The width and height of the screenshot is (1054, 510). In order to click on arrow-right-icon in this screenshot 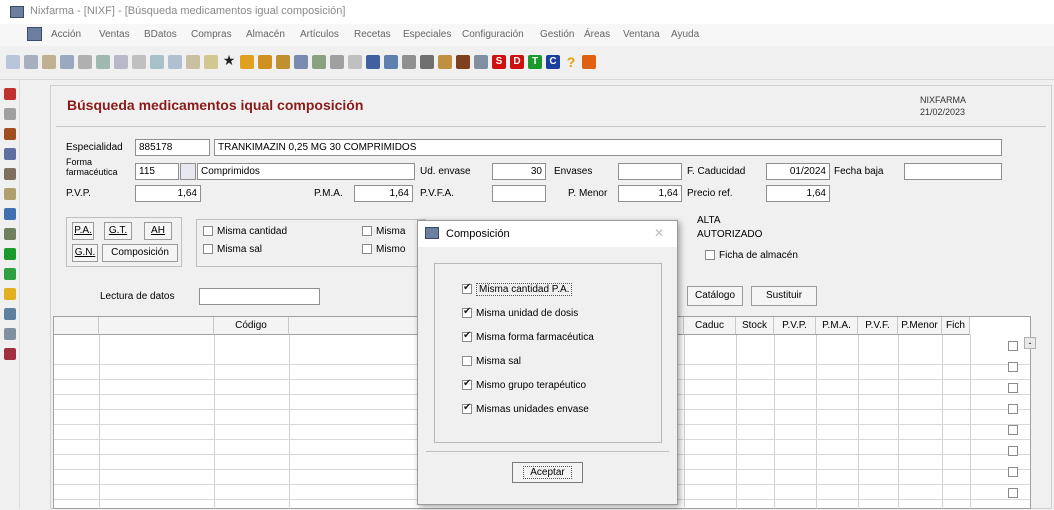, I will do `click(283, 62)`.